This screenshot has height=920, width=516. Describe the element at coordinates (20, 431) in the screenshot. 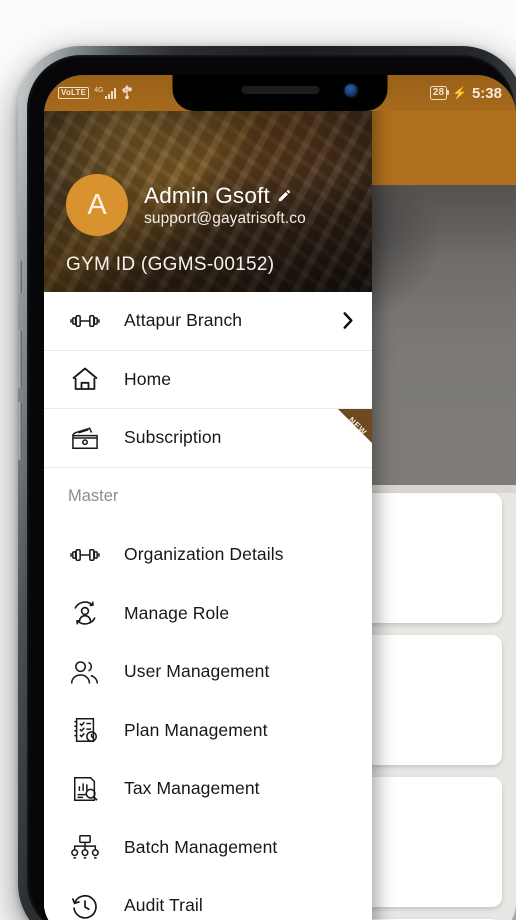

I see `volume-down-button` at that location.